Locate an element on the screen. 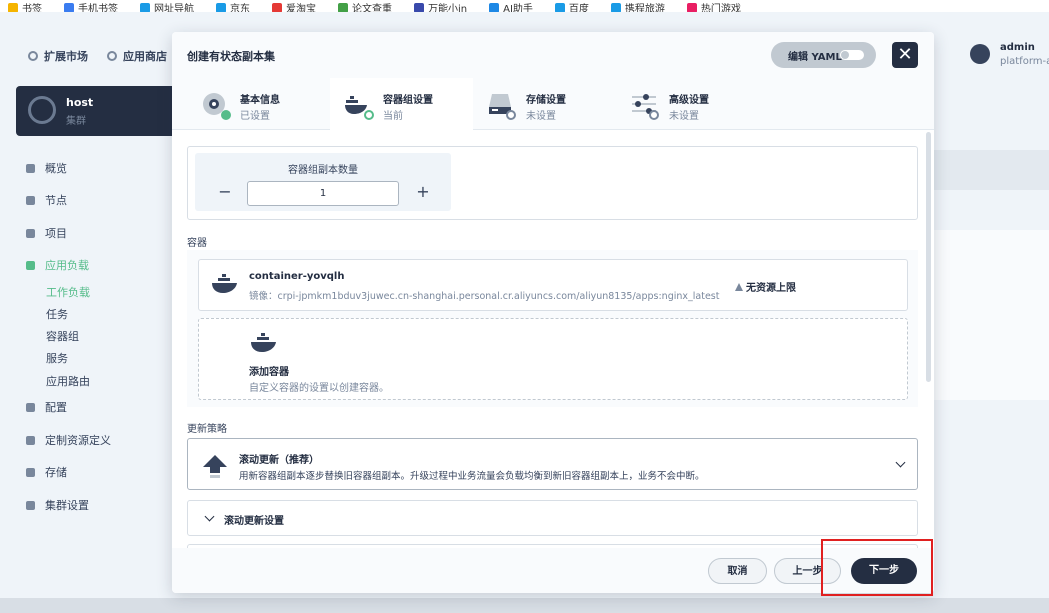  bookmark-item: 书签 is located at coordinates (25, 6).